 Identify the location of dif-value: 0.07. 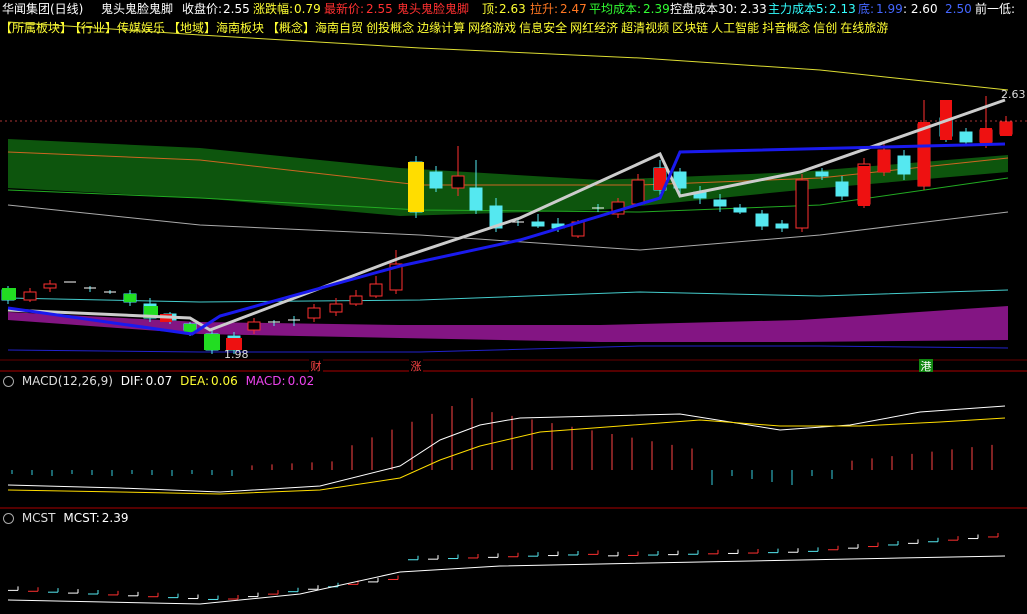
(159, 381).